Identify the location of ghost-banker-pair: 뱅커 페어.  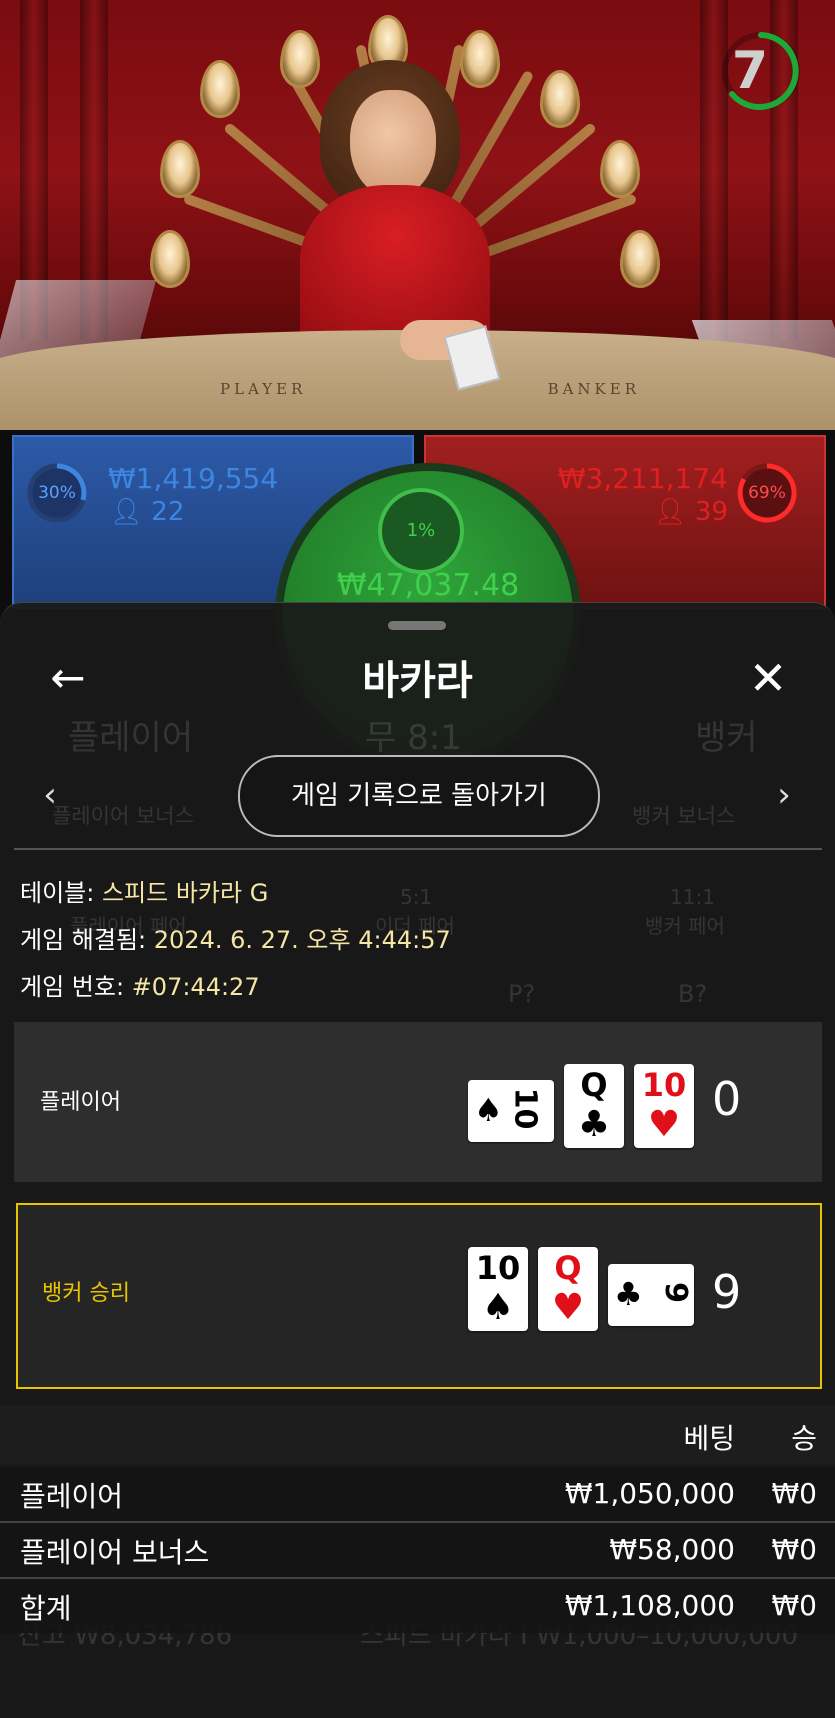
(685, 926).